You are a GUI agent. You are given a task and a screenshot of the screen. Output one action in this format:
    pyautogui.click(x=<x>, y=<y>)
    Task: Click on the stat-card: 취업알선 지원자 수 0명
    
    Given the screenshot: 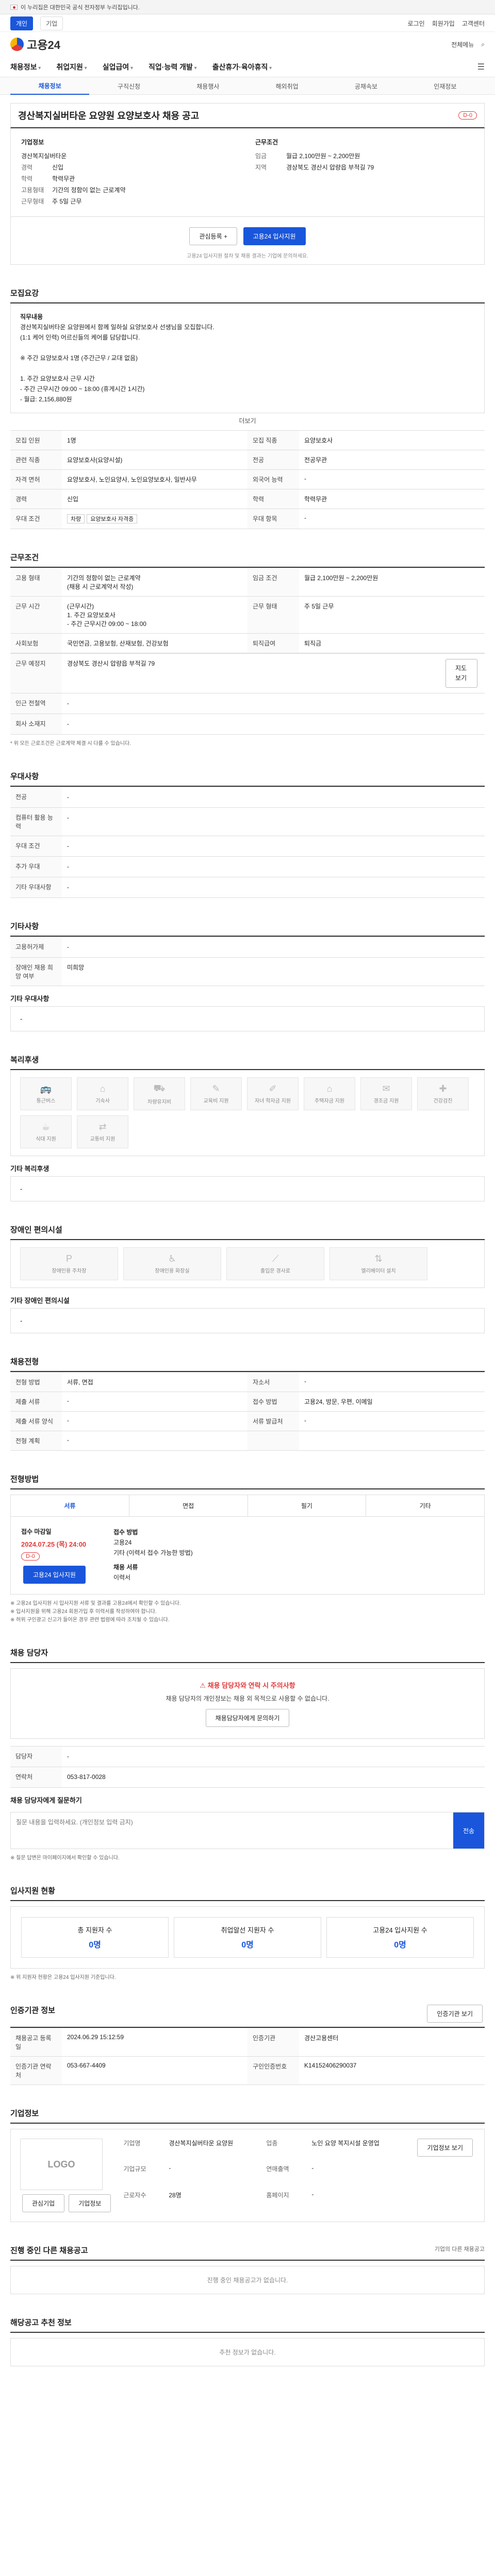 What is the action you would take?
    pyautogui.click(x=247, y=1937)
    